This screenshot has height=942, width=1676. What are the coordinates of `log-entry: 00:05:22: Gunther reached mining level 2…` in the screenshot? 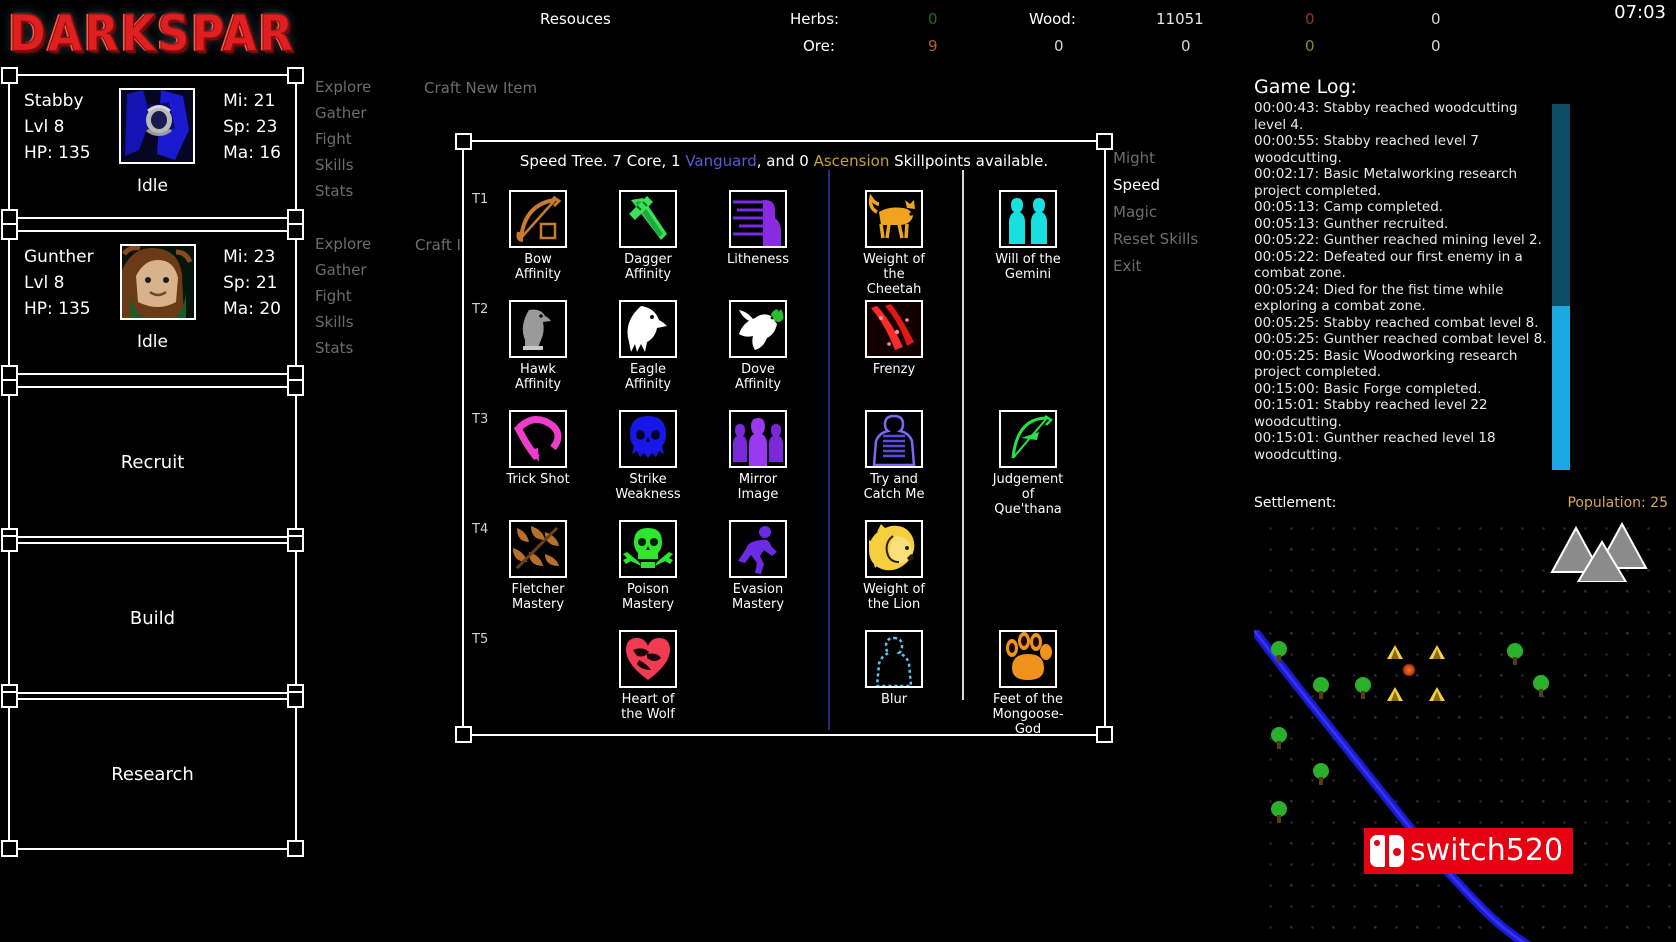 It's located at (1398, 240).